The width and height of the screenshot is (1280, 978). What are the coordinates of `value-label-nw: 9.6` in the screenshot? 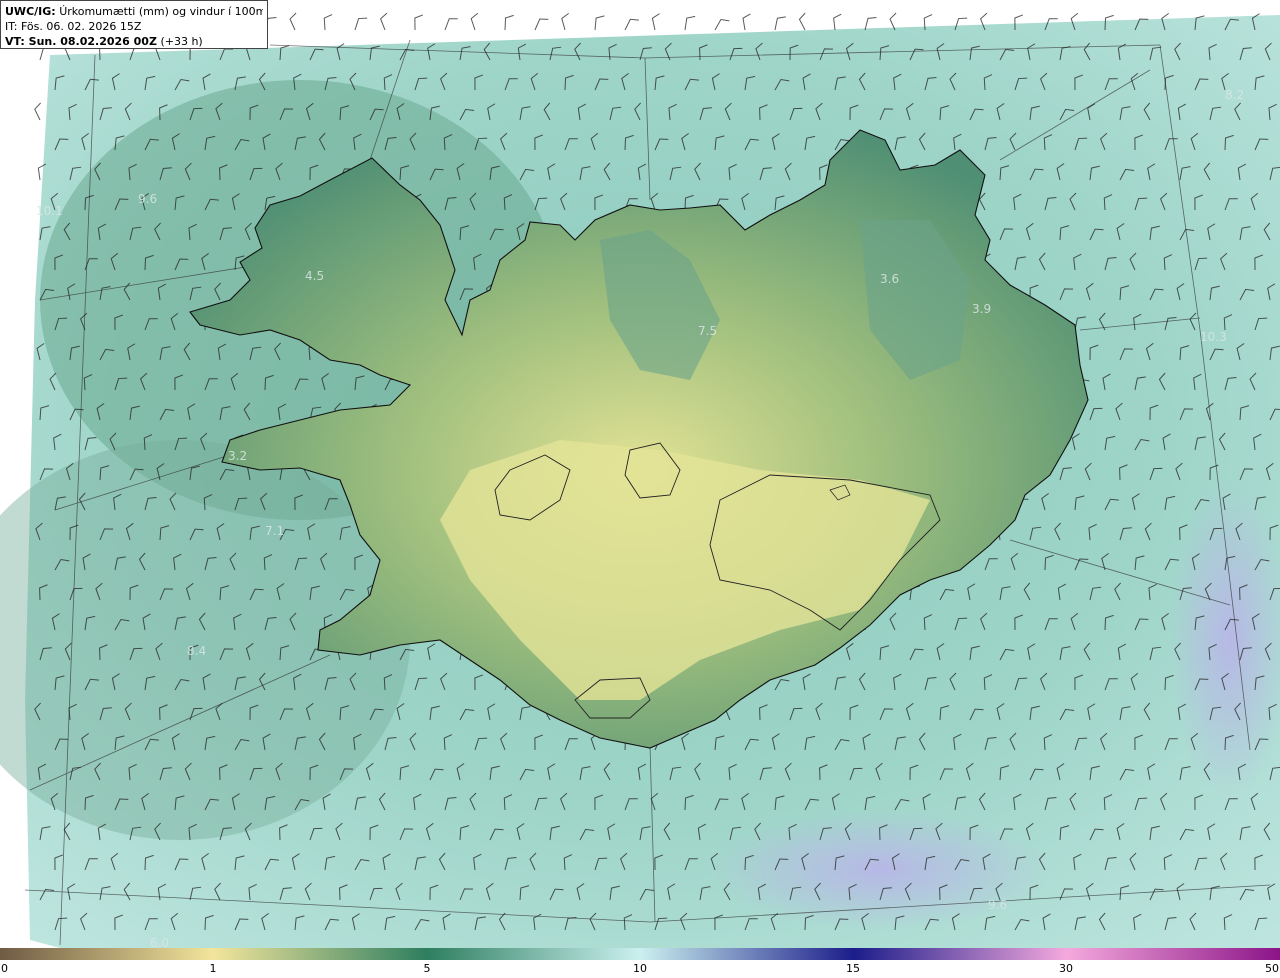 It's located at (147, 199).